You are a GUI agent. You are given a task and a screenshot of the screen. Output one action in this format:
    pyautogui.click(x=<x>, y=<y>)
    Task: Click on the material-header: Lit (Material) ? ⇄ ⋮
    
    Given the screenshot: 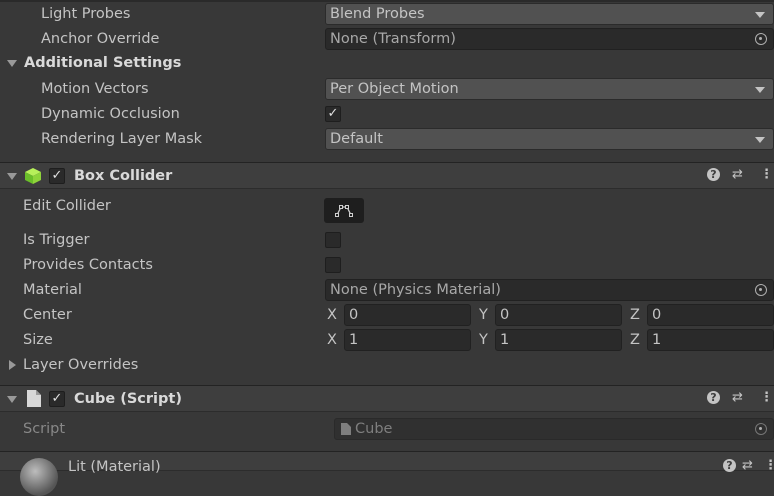 What is the action you would take?
    pyautogui.click(x=387, y=473)
    